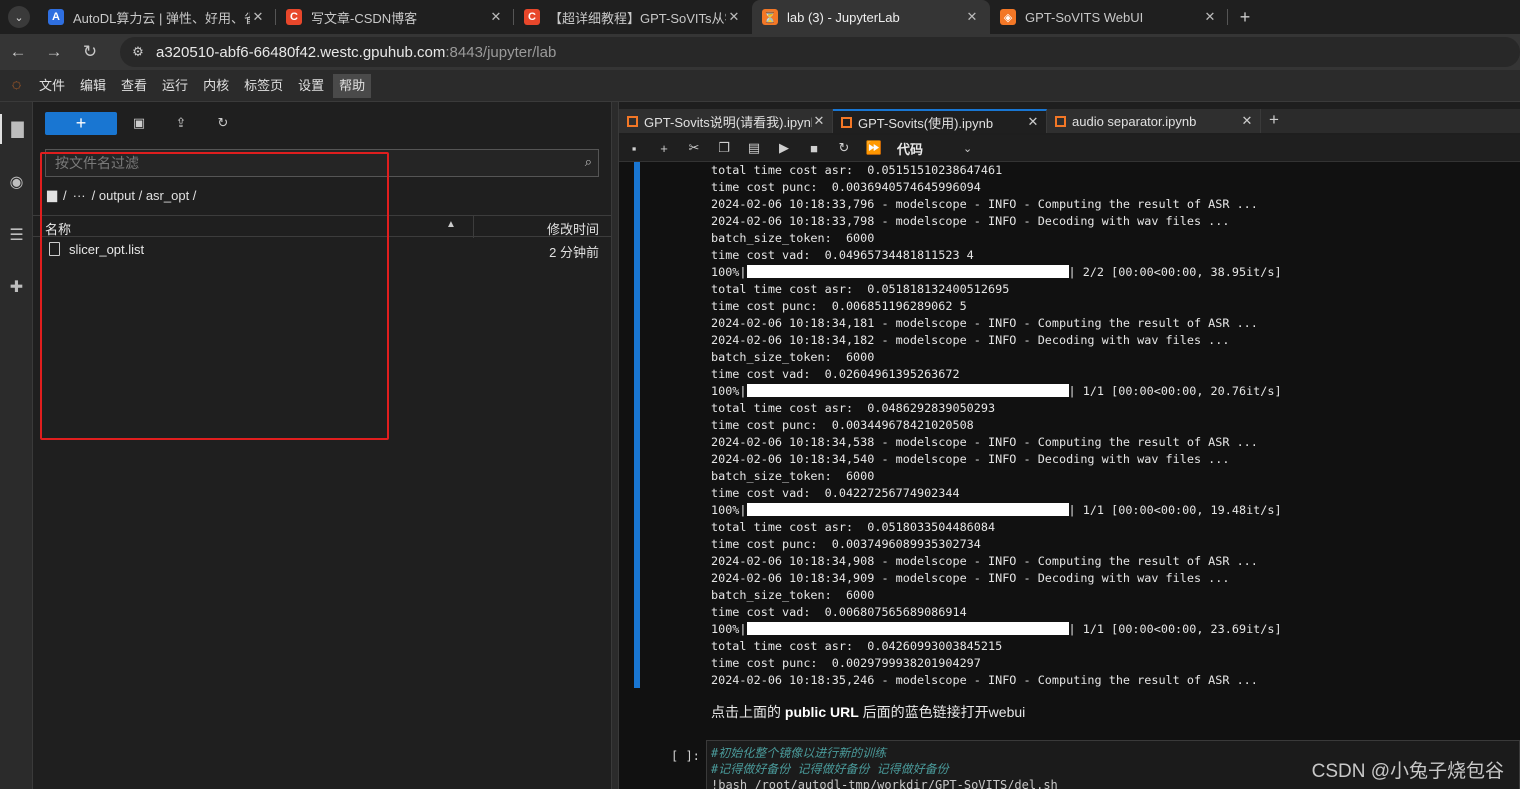 This screenshot has height=789, width=1520. I want to click on cut-icon: ✂, so click(694, 148).